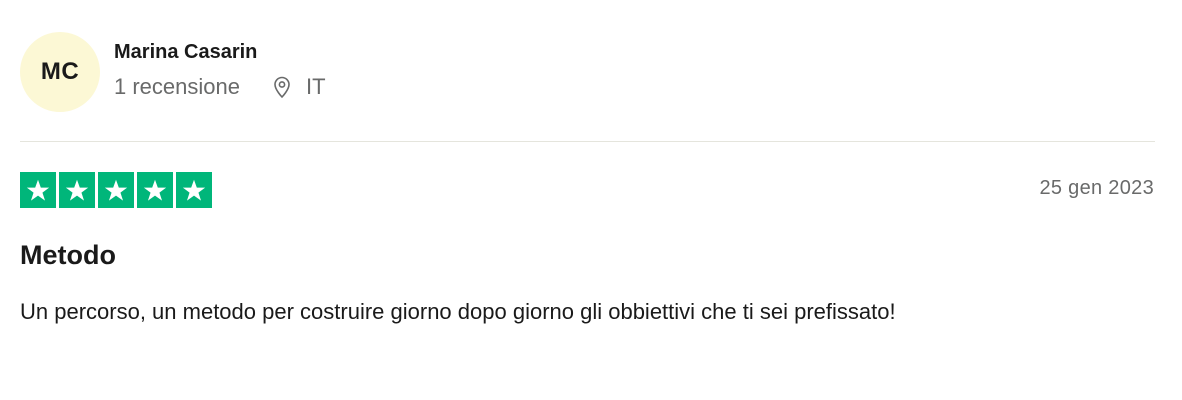  What do you see at coordinates (220, 70) in the screenshot?
I see `reviewer-info: Marina Casarin 1 recensione IT` at bounding box center [220, 70].